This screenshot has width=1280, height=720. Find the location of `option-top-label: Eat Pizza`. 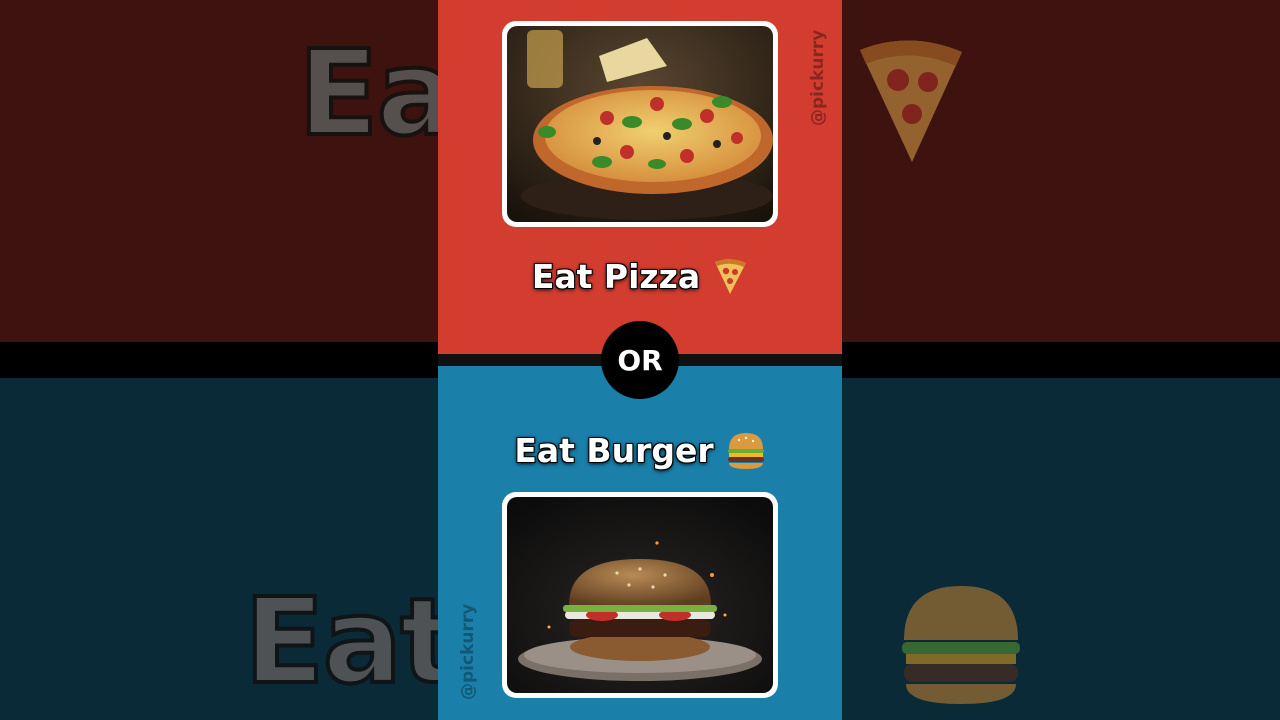

option-top-label: Eat Pizza is located at coordinates (640, 276).